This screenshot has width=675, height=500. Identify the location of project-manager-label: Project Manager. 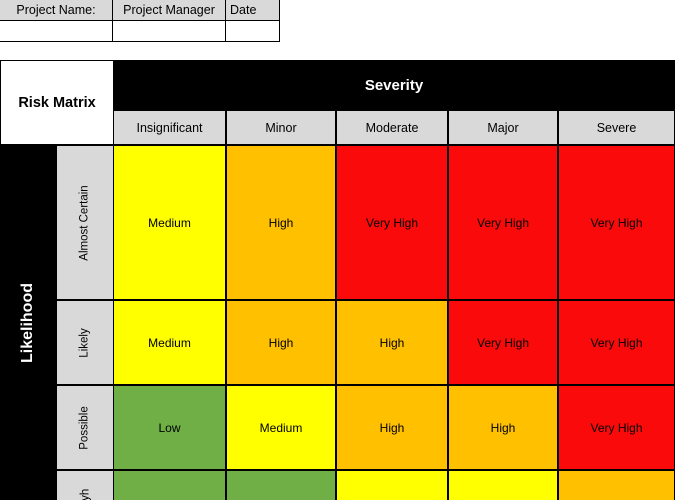
(169, 10).